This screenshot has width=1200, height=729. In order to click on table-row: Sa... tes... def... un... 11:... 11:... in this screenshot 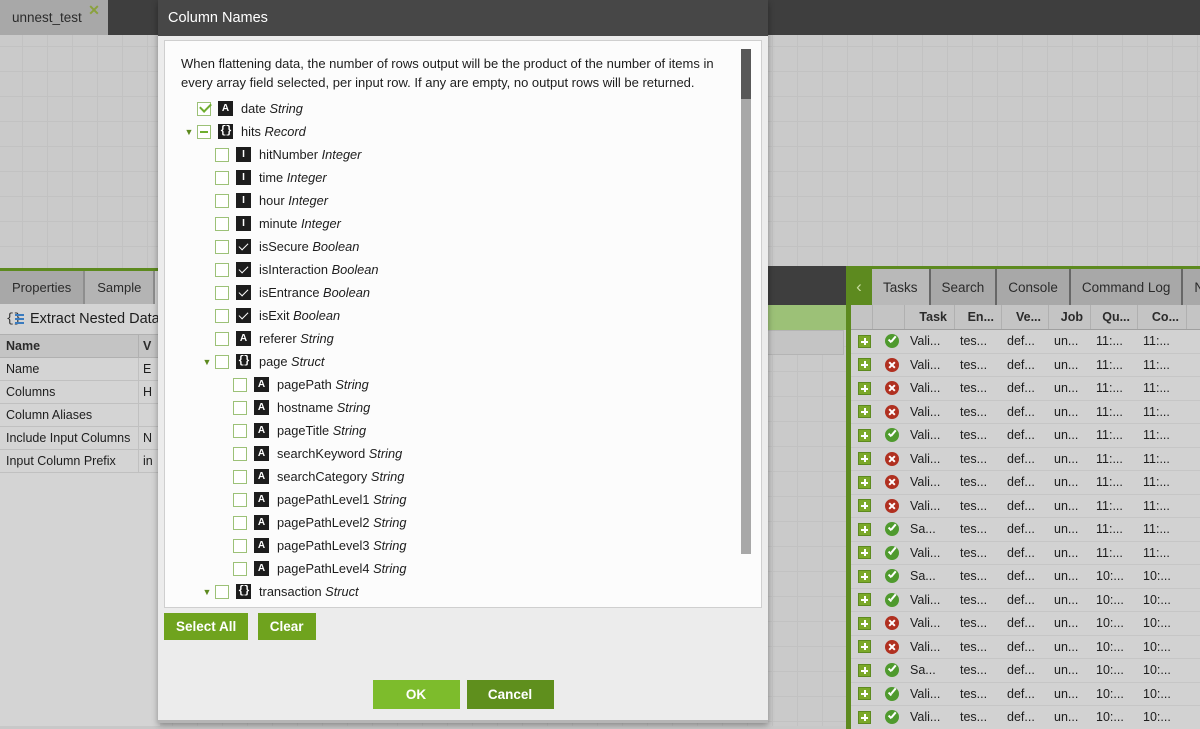, I will do `click(1025, 530)`.